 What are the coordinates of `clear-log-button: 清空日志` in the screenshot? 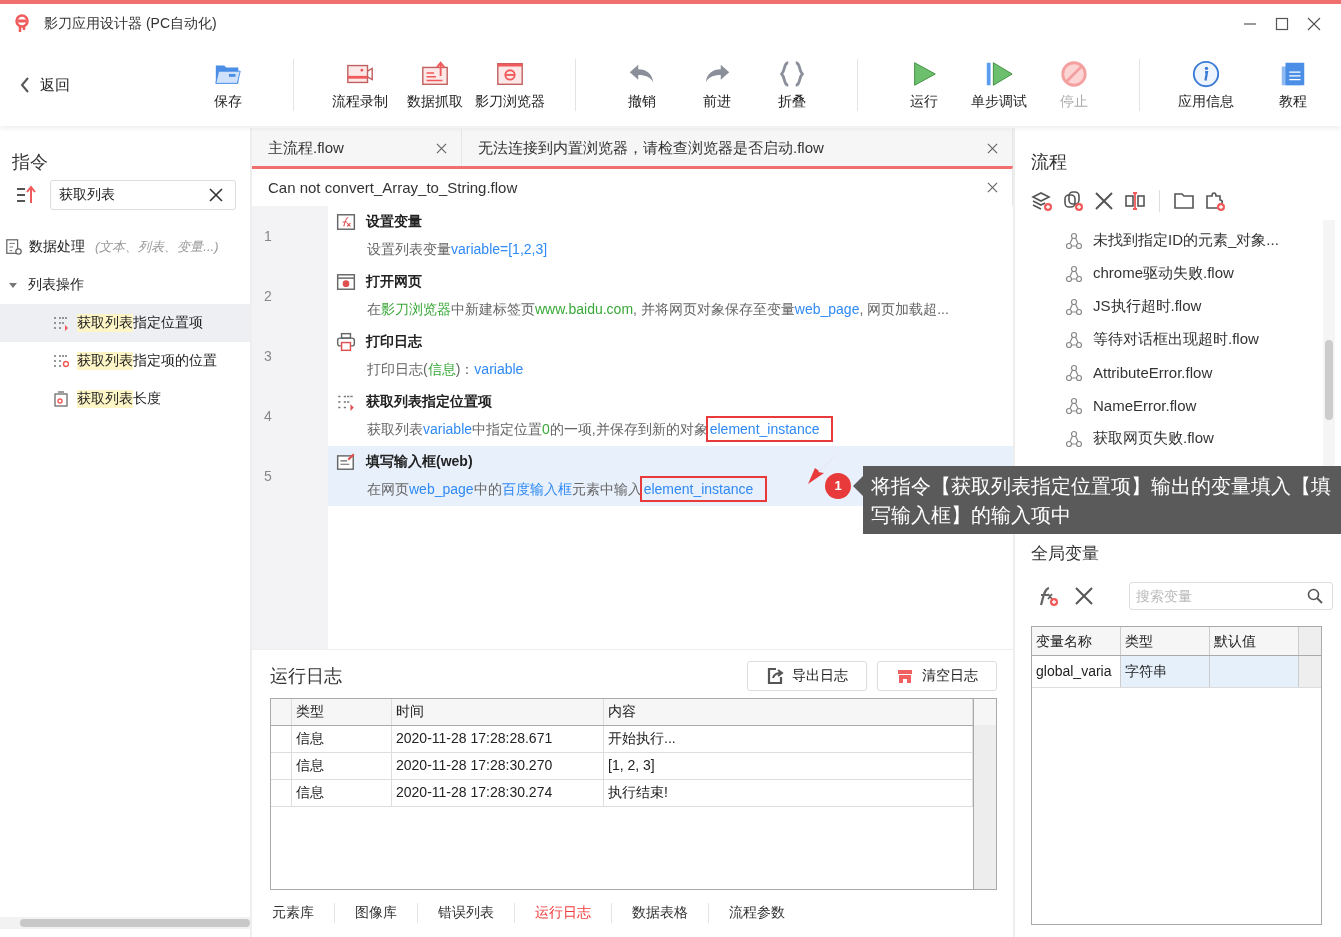 It's located at (937, 676).